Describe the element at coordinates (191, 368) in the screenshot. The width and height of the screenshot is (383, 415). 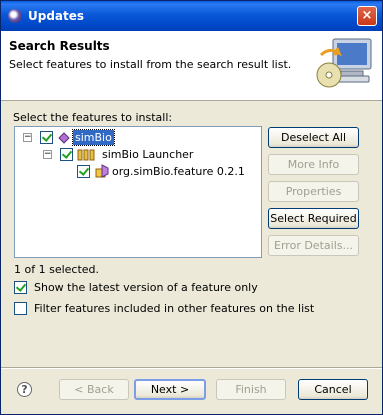
I see `footer-separator` at that location.